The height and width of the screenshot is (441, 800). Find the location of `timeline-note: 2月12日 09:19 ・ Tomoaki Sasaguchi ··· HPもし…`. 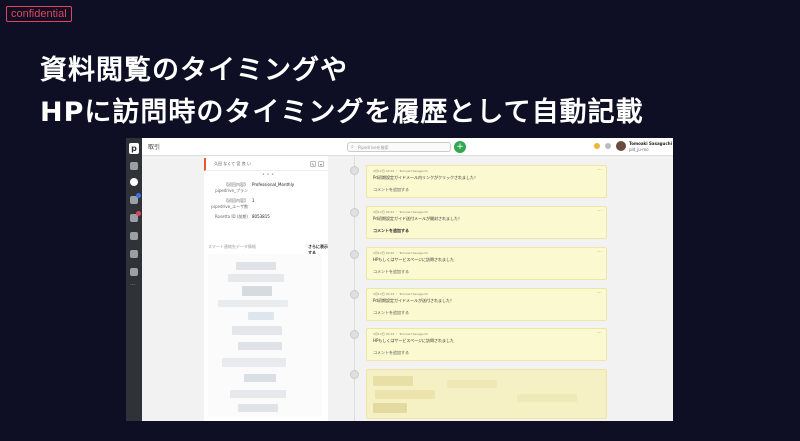

timeline-note: 2月12日 09:19 ・ Tomoaki Sasaguchi ··· HPもし… is located at coordinates (486, 344).